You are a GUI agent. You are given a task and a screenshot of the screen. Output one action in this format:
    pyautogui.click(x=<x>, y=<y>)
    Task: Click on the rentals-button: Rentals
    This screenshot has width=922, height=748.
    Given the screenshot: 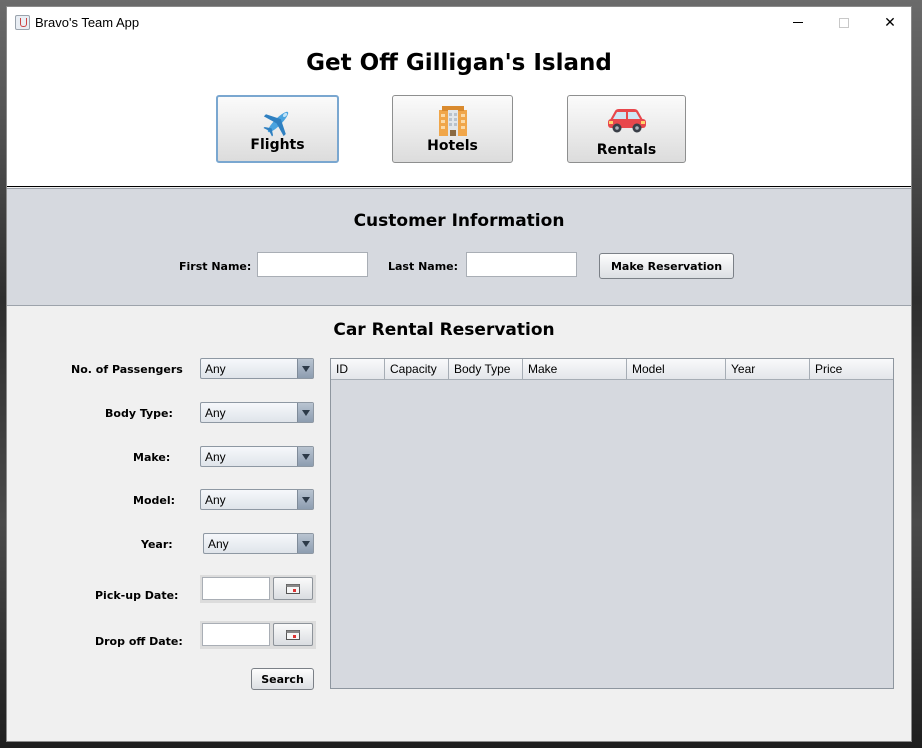 What is the action you would take?
    pyautogui.click(x=626, y=129)
    